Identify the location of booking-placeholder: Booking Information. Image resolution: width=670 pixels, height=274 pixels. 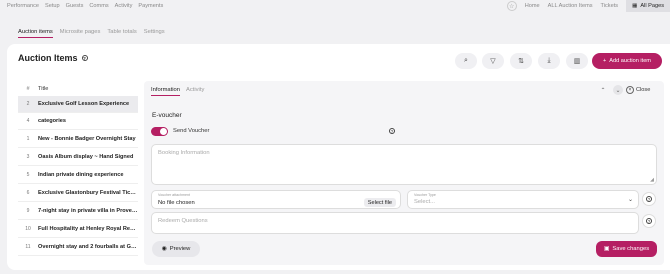
(184, 153).